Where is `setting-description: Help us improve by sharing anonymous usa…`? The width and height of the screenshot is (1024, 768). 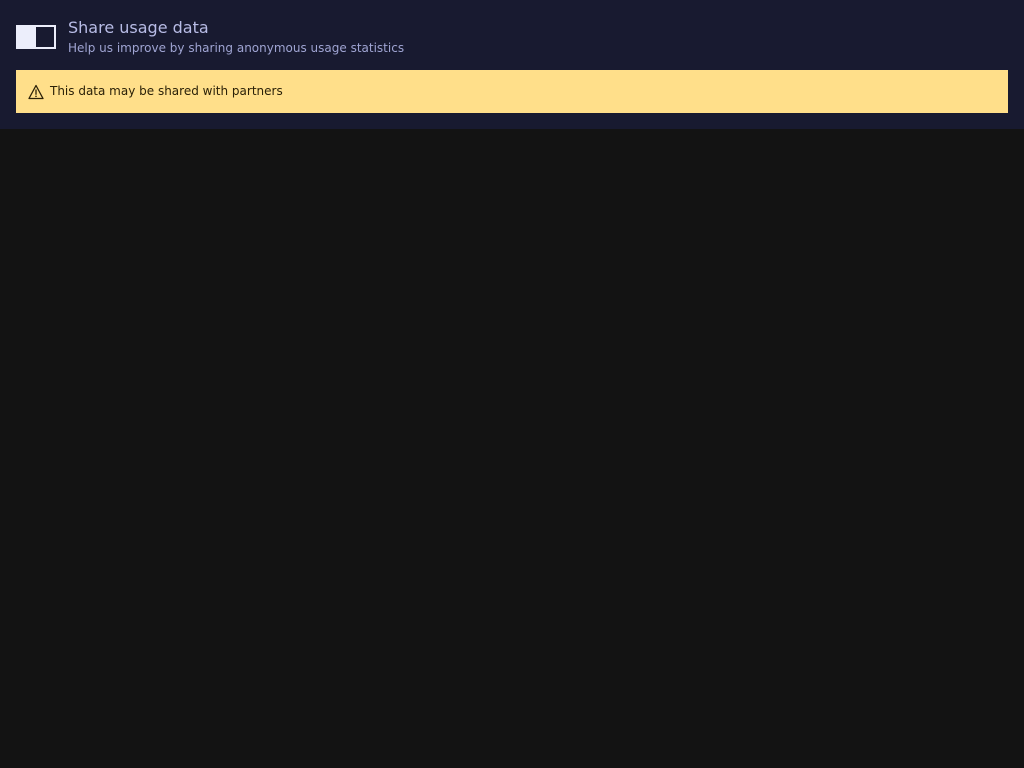
setting-description: Help us improve by sharing anonymous usa… is located at coordinates (236, 48).